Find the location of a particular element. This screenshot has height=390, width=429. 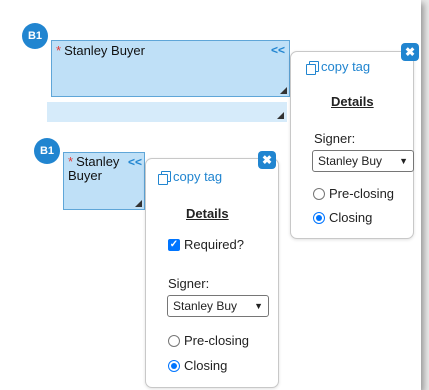

signer-name-line1: Stanley is located at coordinates (98, 161).